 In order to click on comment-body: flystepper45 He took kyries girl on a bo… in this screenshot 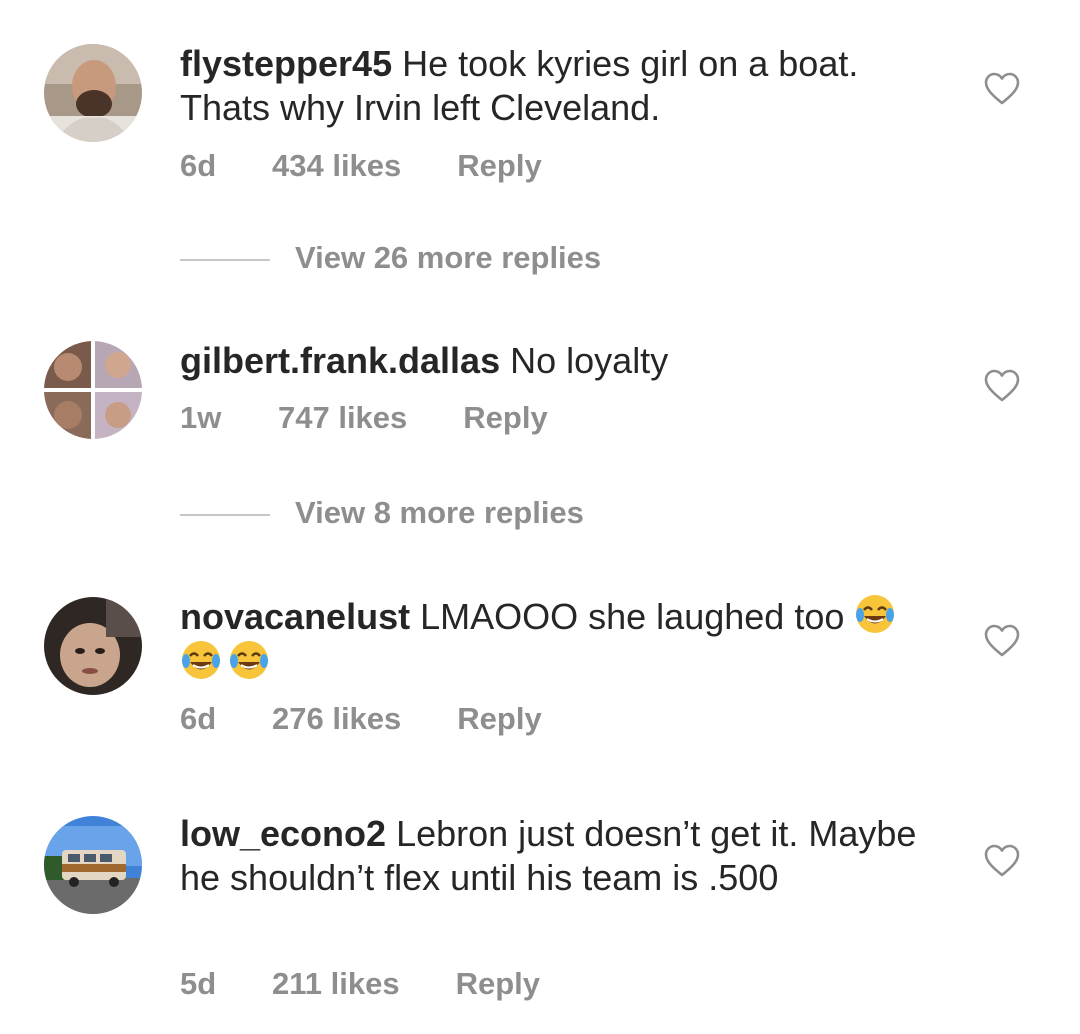, I will do `click(560, 86)`.